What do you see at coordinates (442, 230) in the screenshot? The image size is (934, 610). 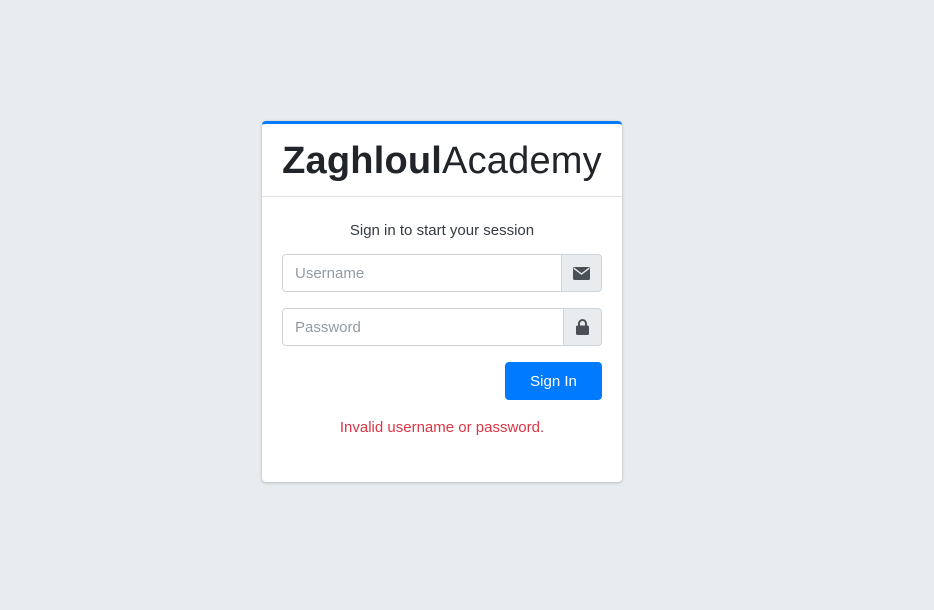 I see `login-box-message: Sign in to start your session` at bounding box center [442, 230].